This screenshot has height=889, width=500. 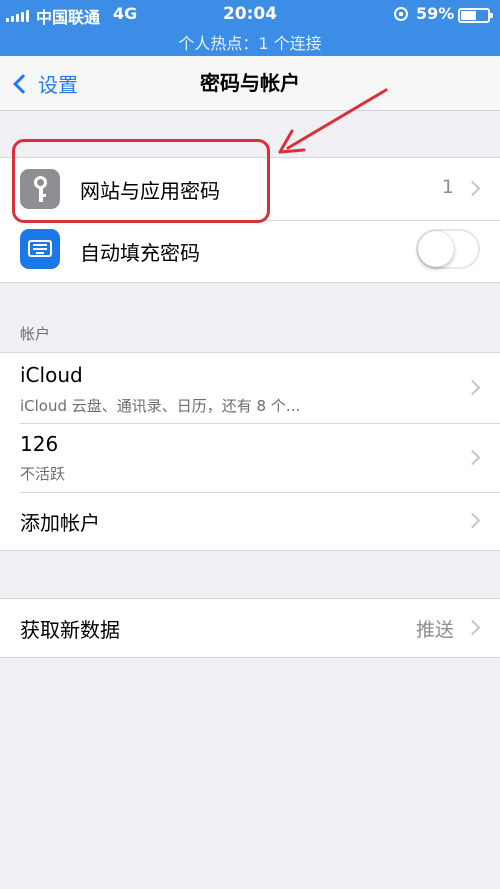 What do you see at coordinates (333, 121) in the screenshot?
I see `annotation-arrow-icon` at bounding box center [333, 121].